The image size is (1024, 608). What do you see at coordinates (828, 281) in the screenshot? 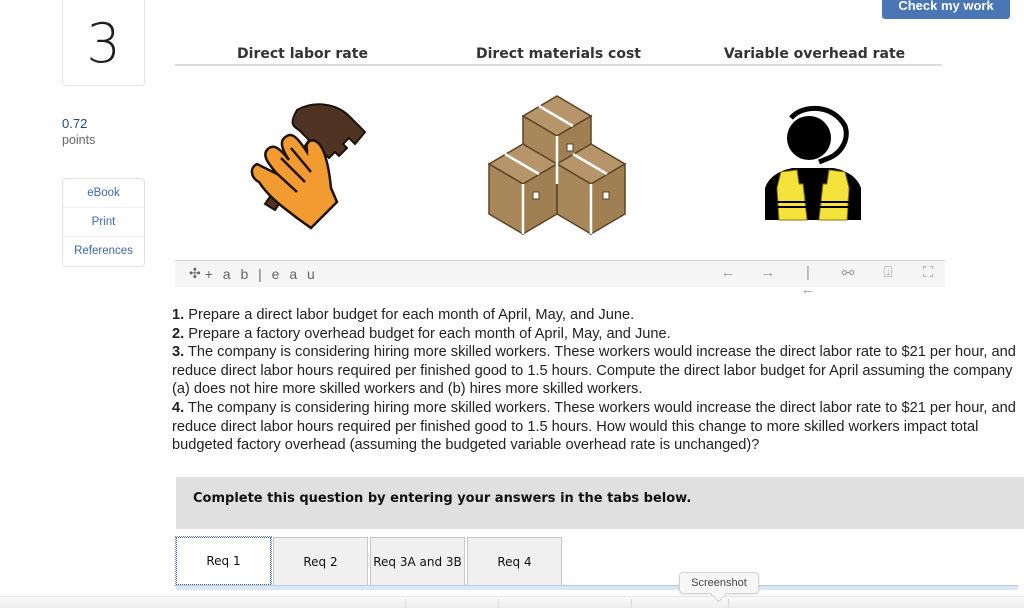
I see `tableau-toolbar-icons: ← → |← ⚯ ⍗ ⛶` at bounding box center [828, 281].